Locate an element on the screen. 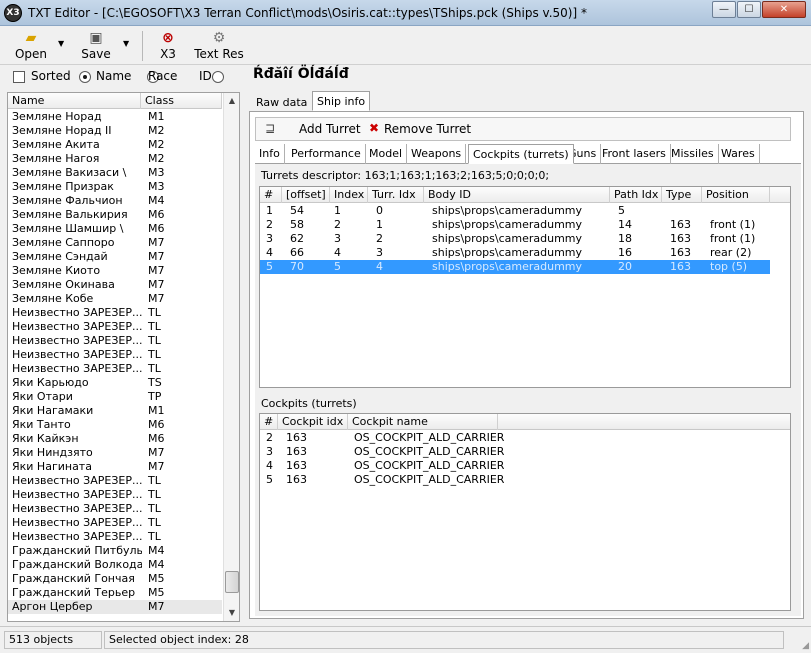  tab-cockpits-turrets: Cockpits (turrets) is located at coordinates (521, 154).